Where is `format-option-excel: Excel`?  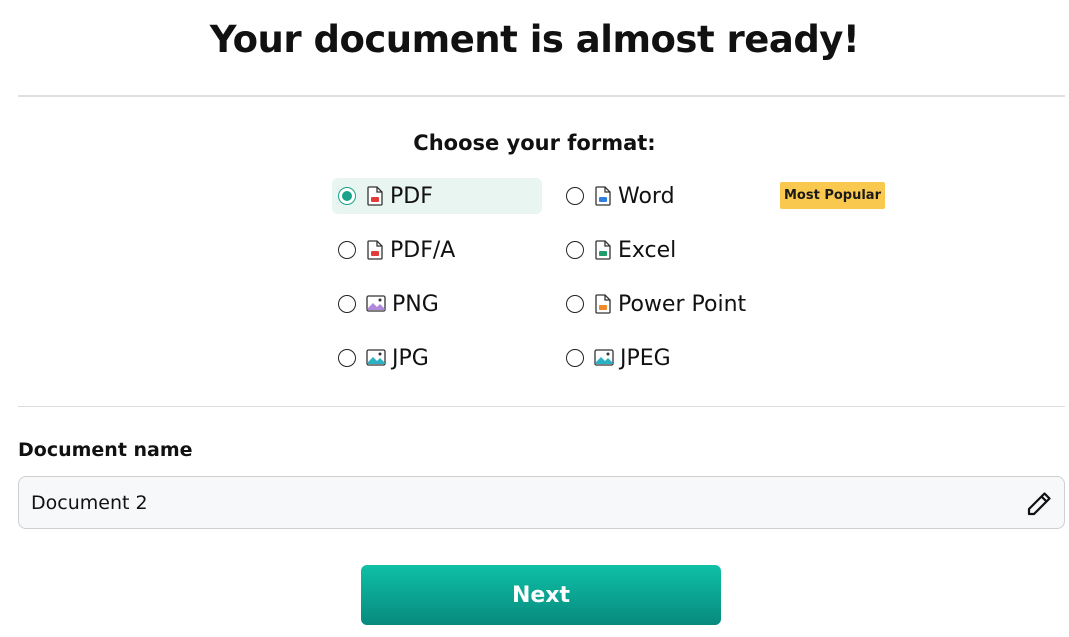
format-option-excel: Excel is located at coordinates (660, 250).